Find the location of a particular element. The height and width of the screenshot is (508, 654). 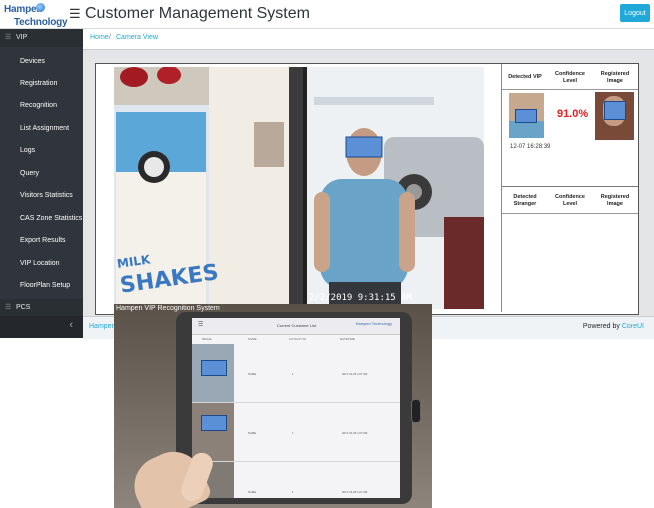

sign-text-1: MILK is located at coordinates (134, 261).